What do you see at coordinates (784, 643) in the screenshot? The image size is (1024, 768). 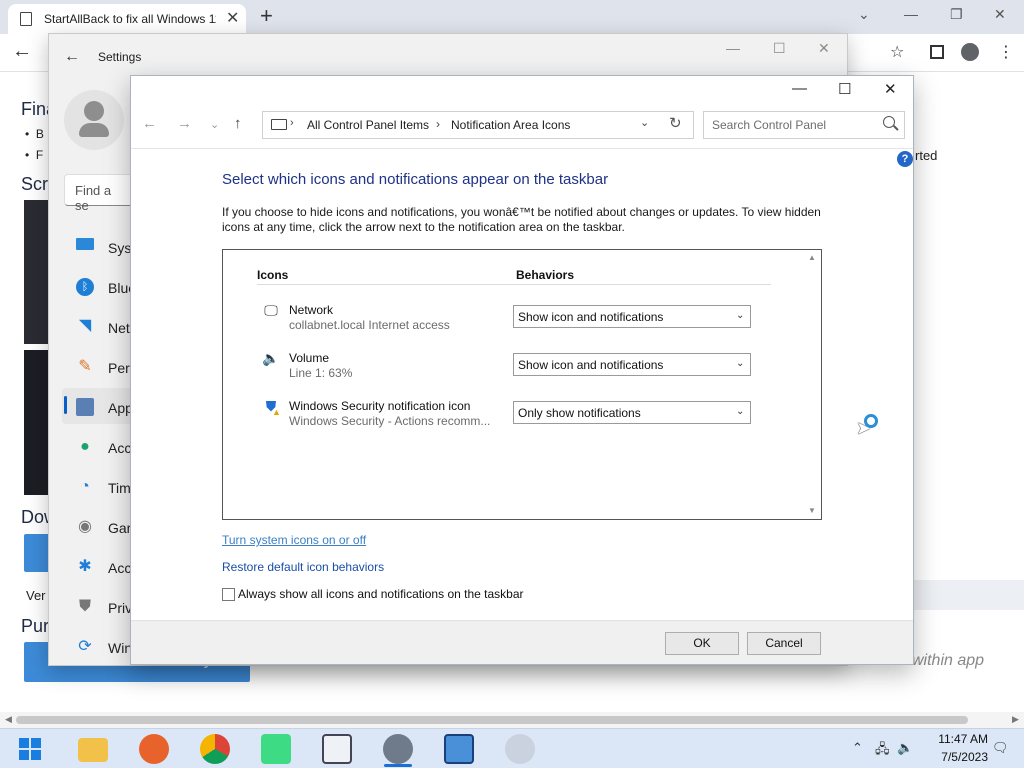 I see `cancel-button: Cancel` at bounding box center [784, 643].